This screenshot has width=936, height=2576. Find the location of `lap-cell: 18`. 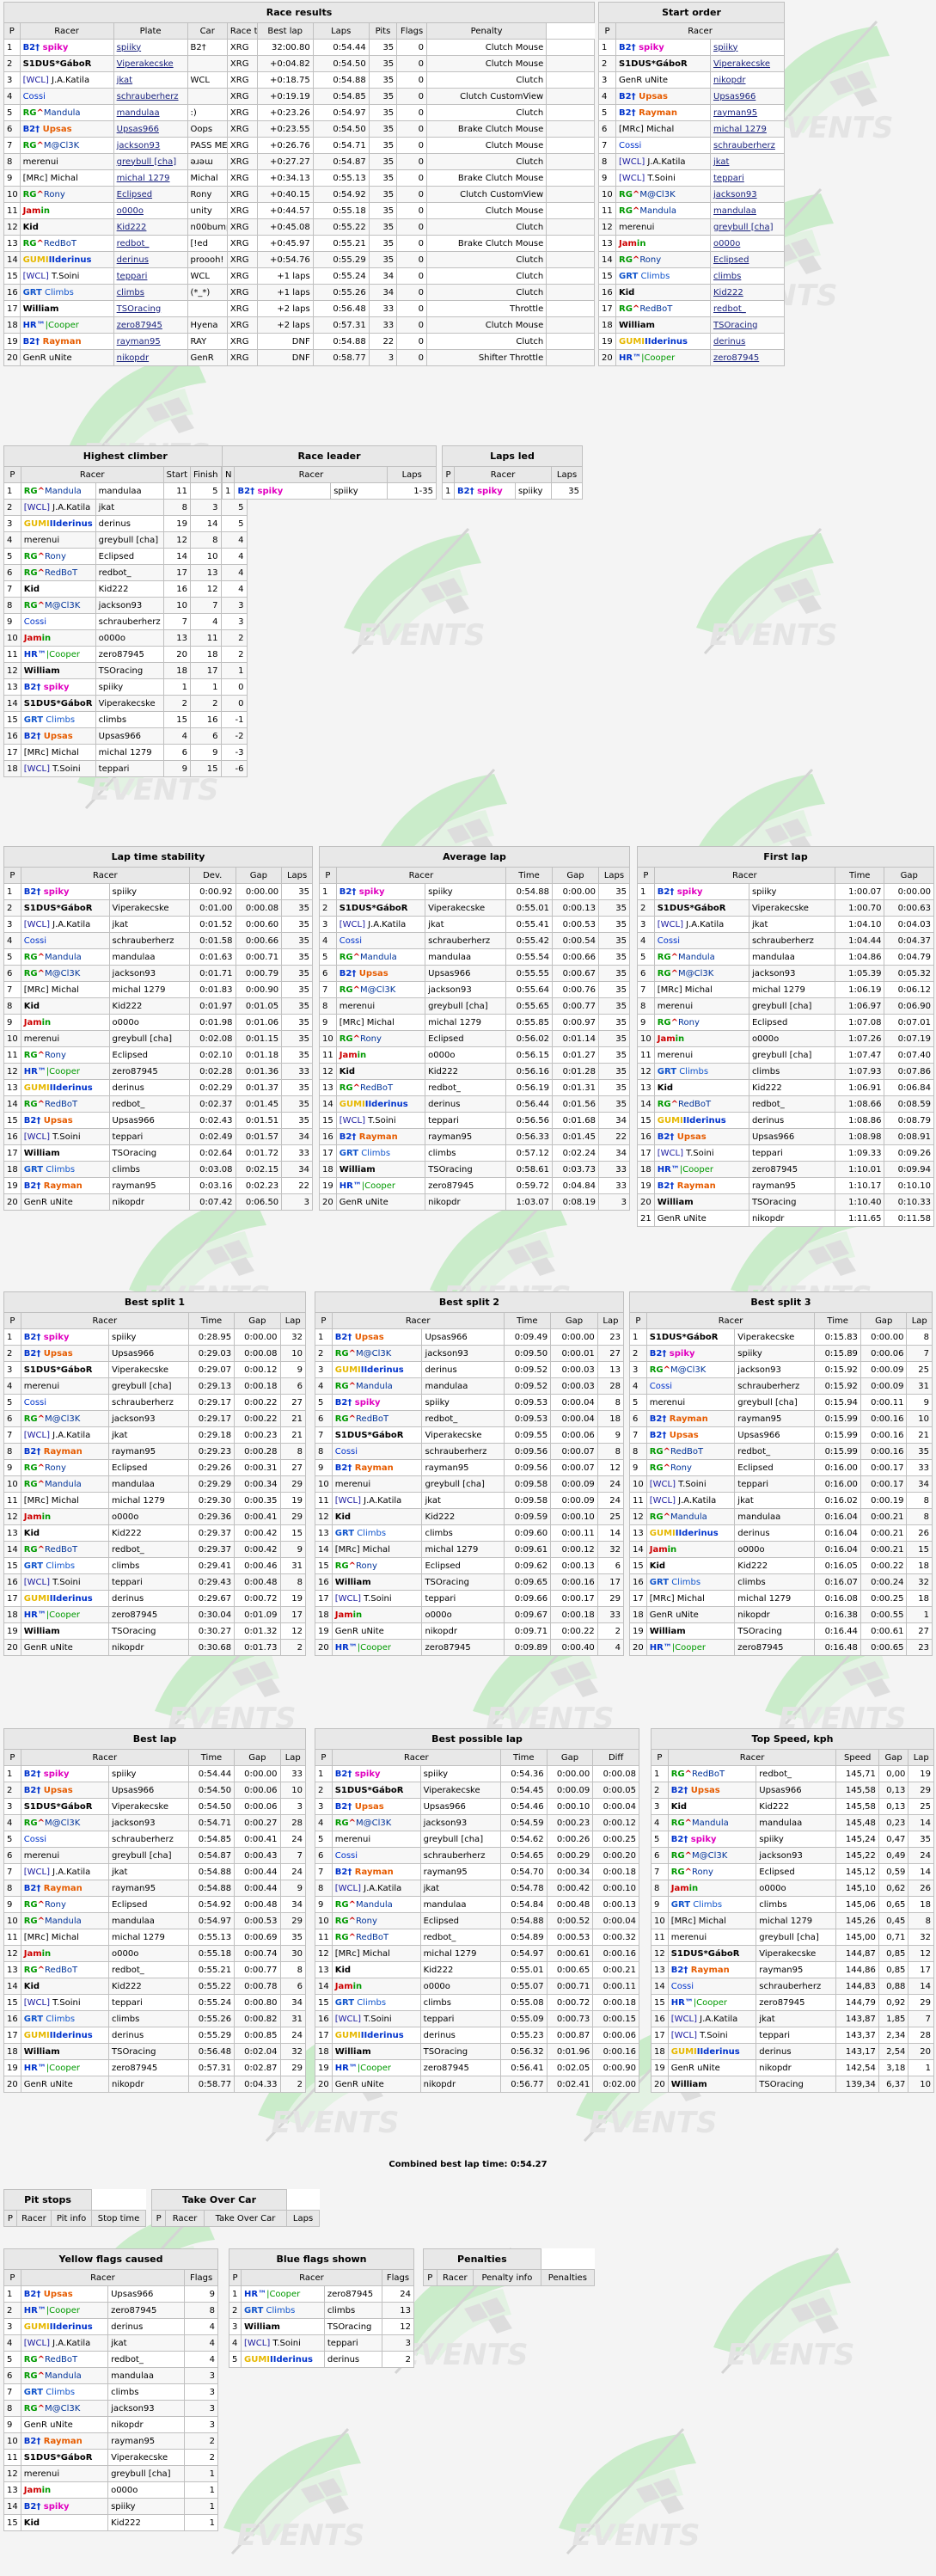

lap-cell: 18 is located at coordinates (920, 1598).